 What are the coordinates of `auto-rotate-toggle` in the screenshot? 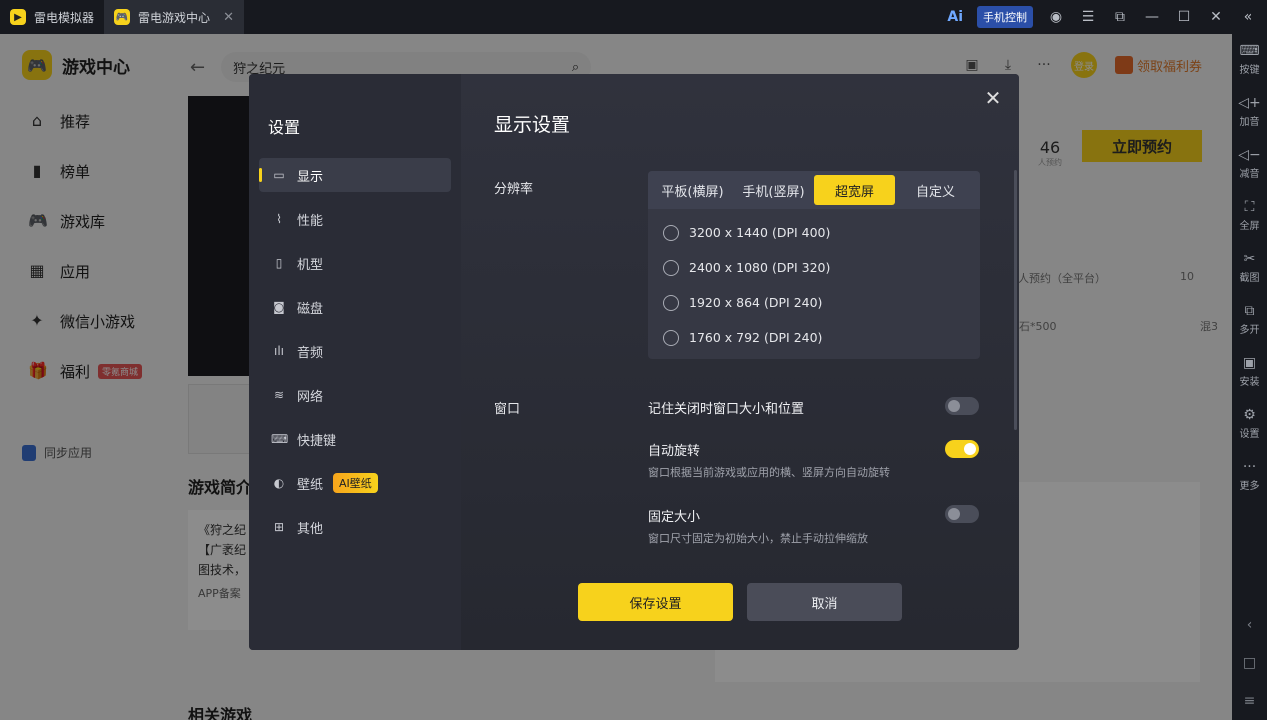 It's located at (962, 449).